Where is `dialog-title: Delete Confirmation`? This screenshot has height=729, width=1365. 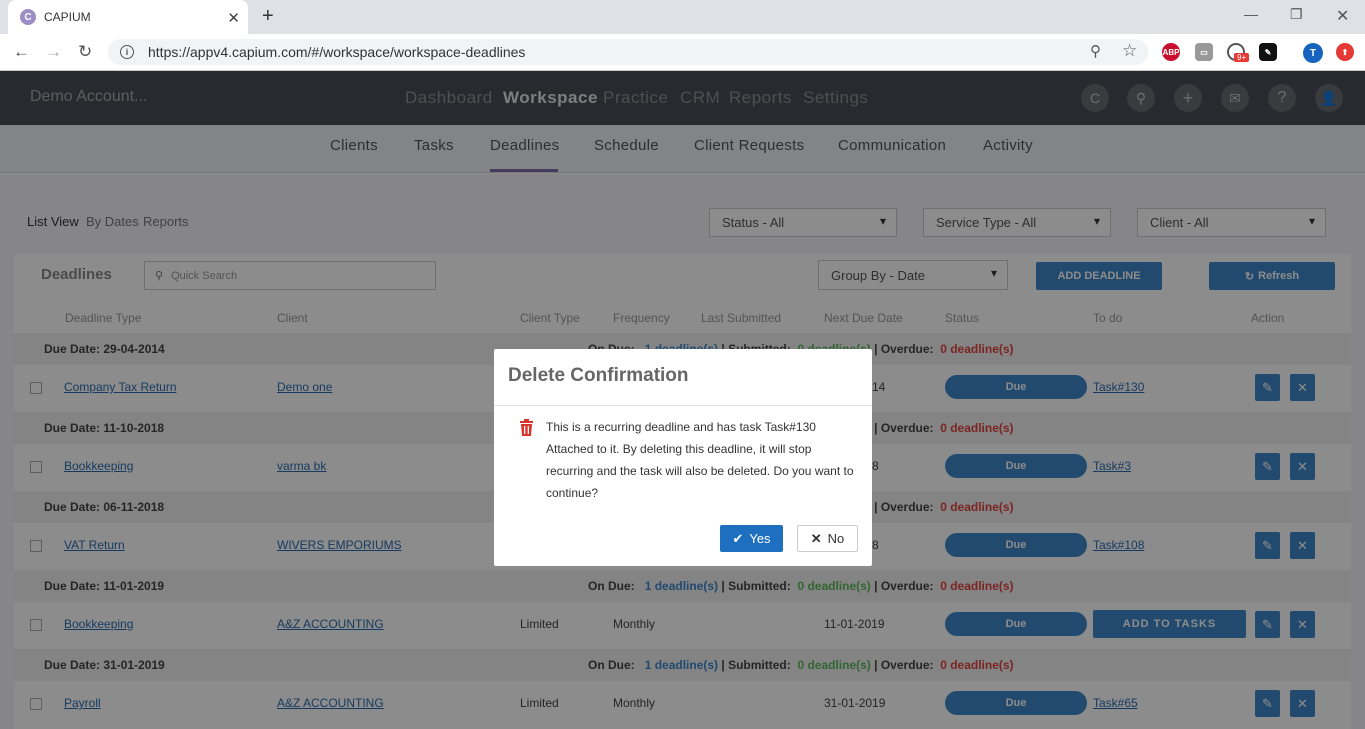 dialog-title: Delete Confirmation is located at coordinates (598, 375).